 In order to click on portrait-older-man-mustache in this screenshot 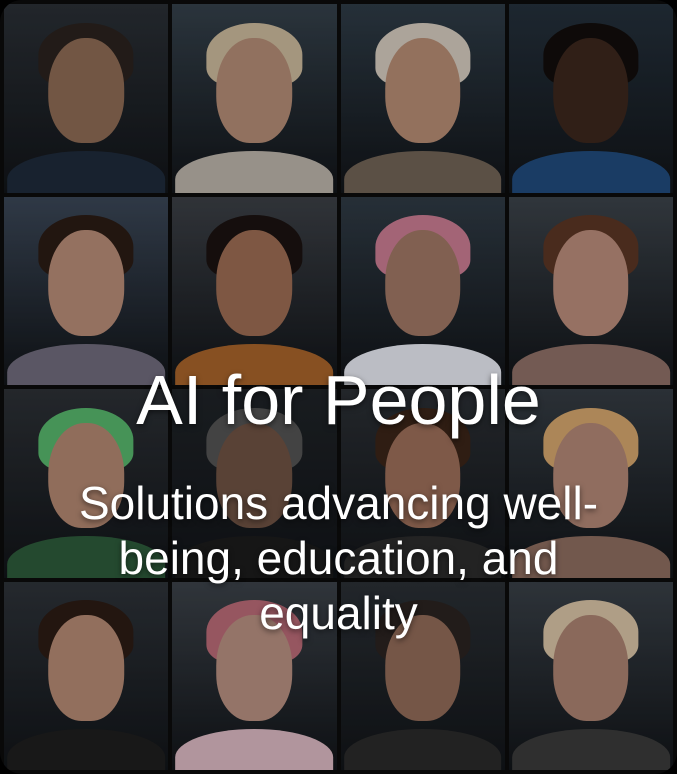, I will do `click(422, 98)`.